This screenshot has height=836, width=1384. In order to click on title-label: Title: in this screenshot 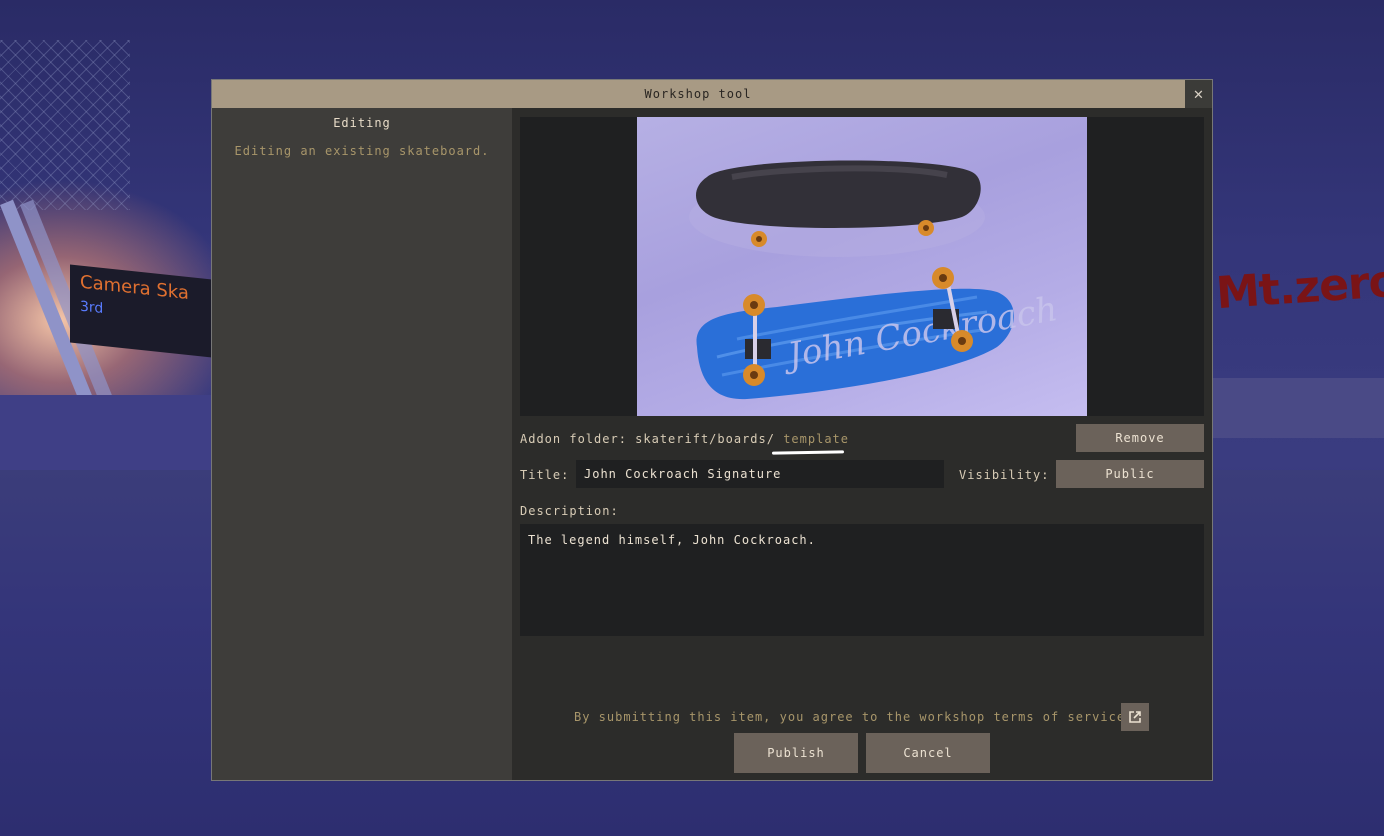, I will do `click(545, 475)`.